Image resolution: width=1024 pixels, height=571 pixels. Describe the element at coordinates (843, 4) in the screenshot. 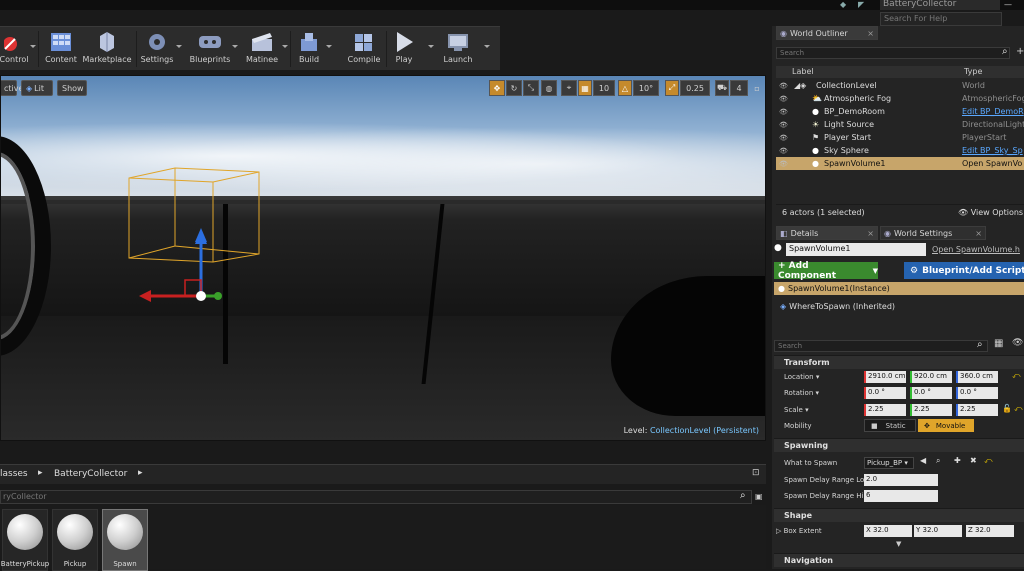

I see `notification-icon: ◆` at that location.